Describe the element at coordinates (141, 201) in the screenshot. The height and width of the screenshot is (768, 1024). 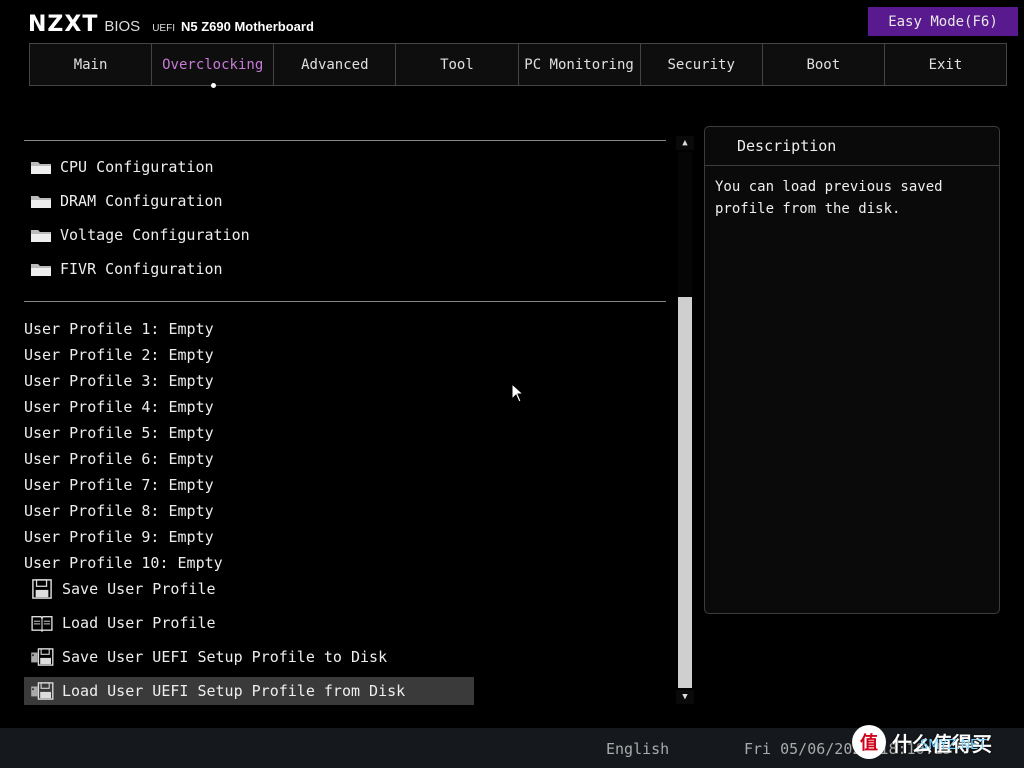
I see `folder-item-label: DRAM Configuration` at that location.